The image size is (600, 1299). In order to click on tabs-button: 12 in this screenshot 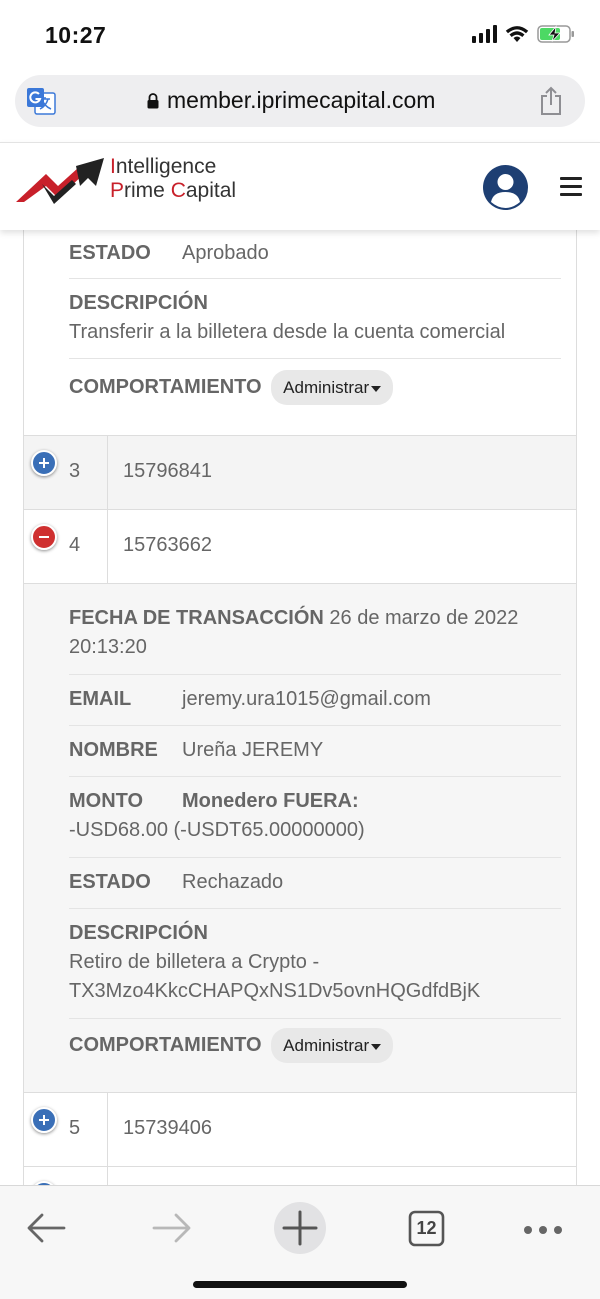, I will do `click(427, 1228)`.